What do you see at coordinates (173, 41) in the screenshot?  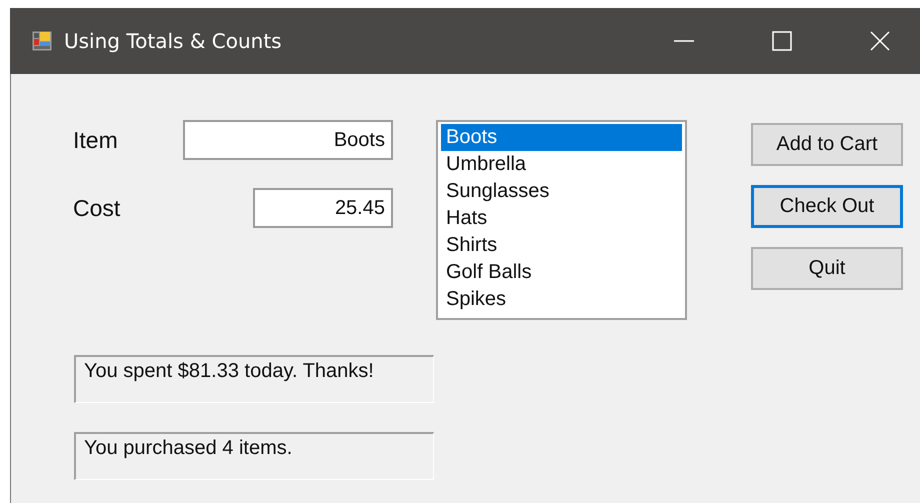 I see `window-title: Using Totals & Counts` at bounding box center [173, 41].